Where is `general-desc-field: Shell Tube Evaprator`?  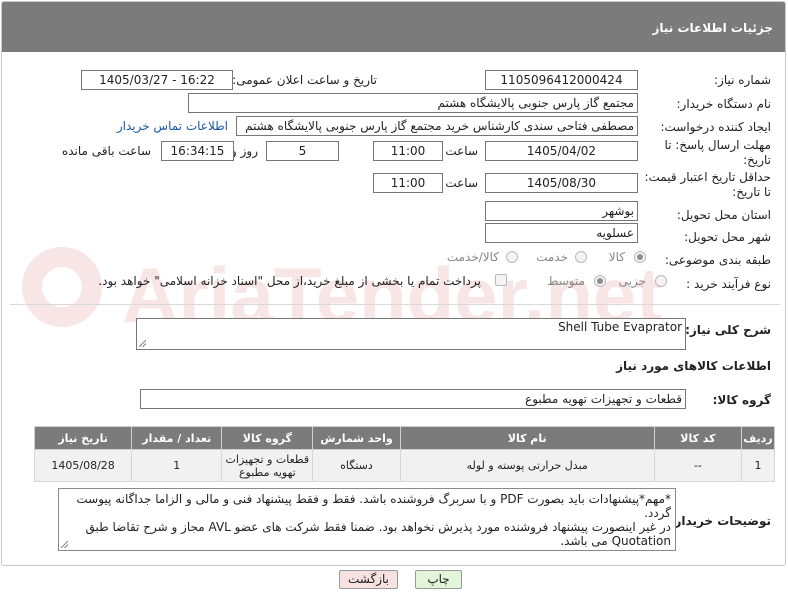 general-desc-field: Shell Tube Evaprator is located at coordinates (411, 334).